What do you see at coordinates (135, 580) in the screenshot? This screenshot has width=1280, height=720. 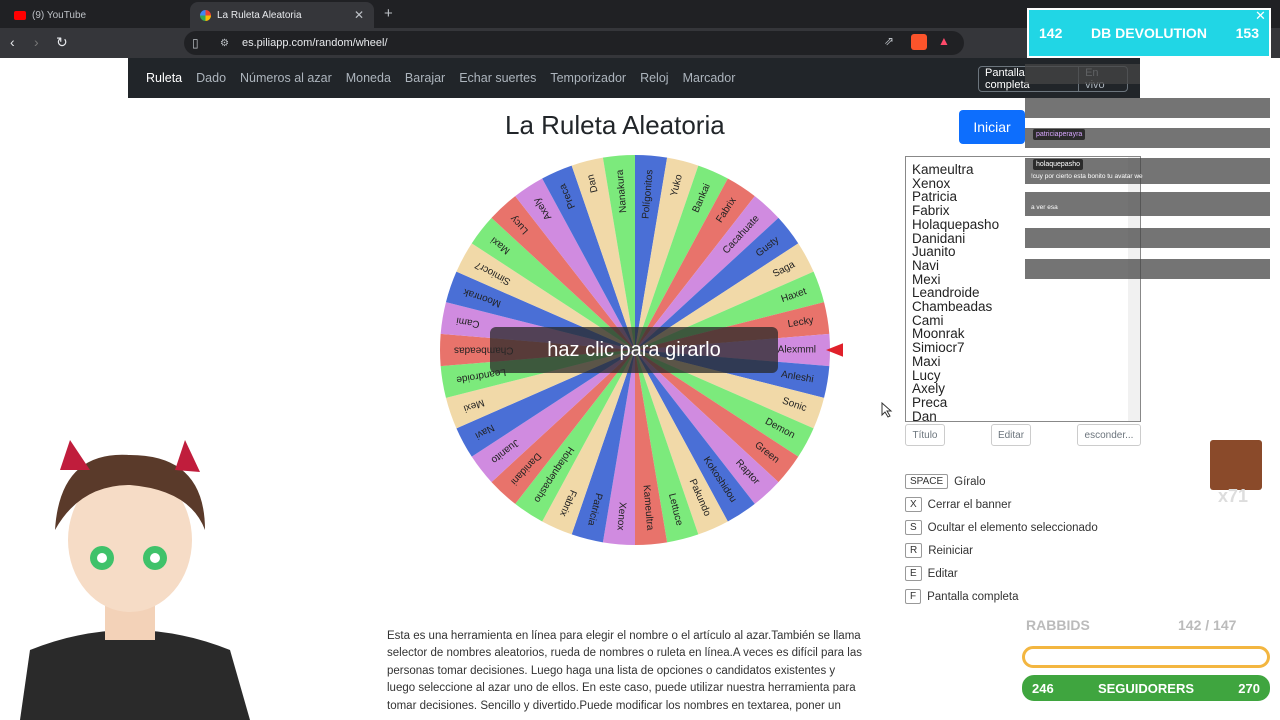 I see `vtuber-avatar` at bounding box center [135, 580].